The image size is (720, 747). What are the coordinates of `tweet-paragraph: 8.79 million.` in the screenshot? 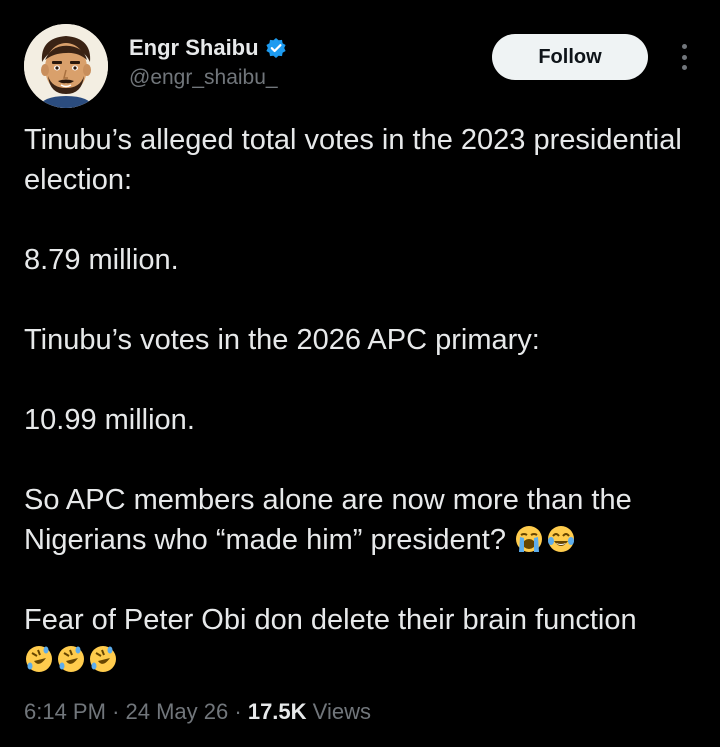 It's located at (101, 260).